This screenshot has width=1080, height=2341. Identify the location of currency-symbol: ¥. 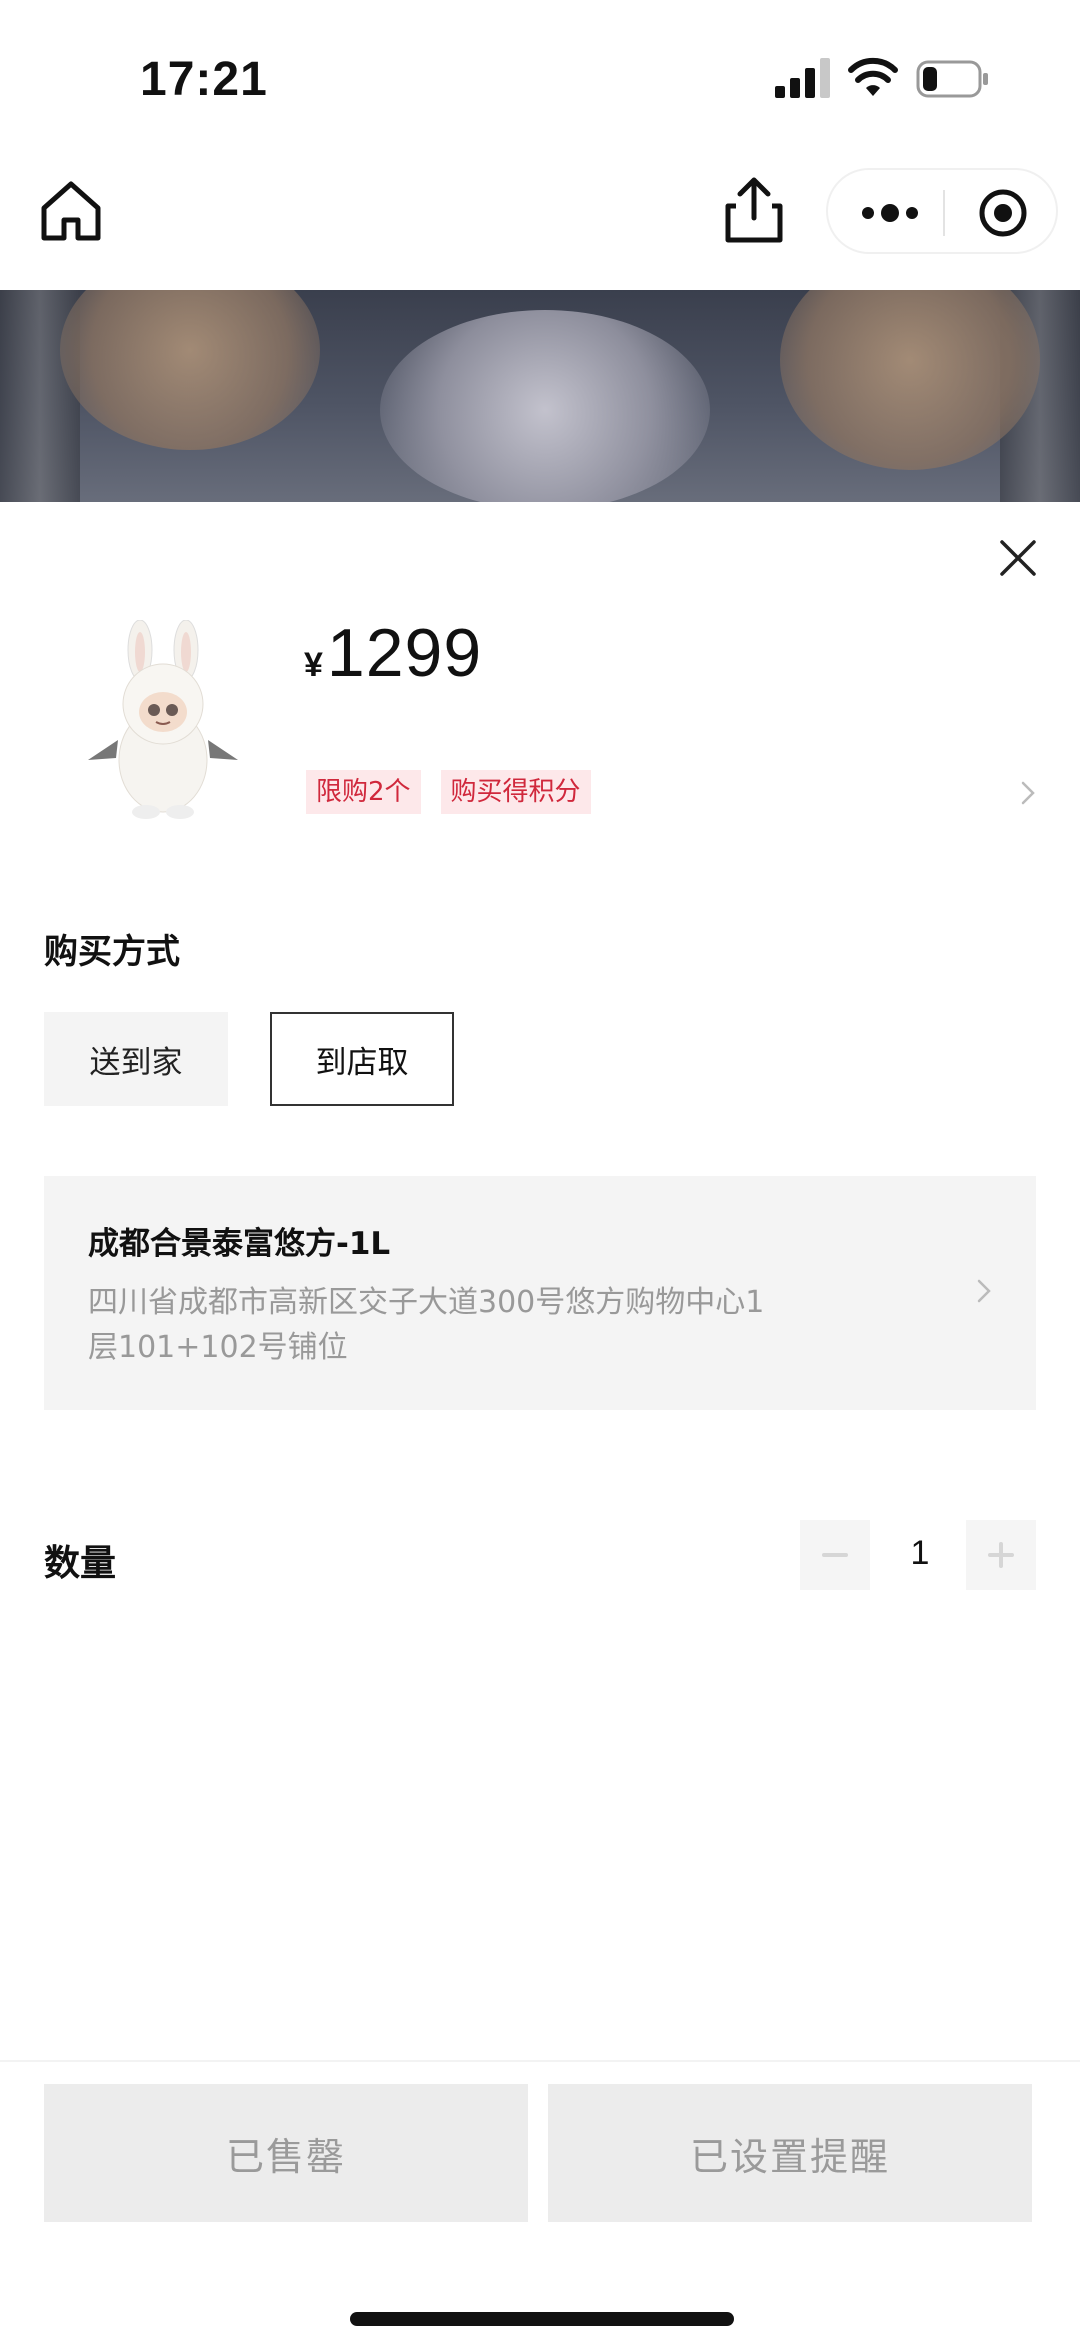
(313, 665).